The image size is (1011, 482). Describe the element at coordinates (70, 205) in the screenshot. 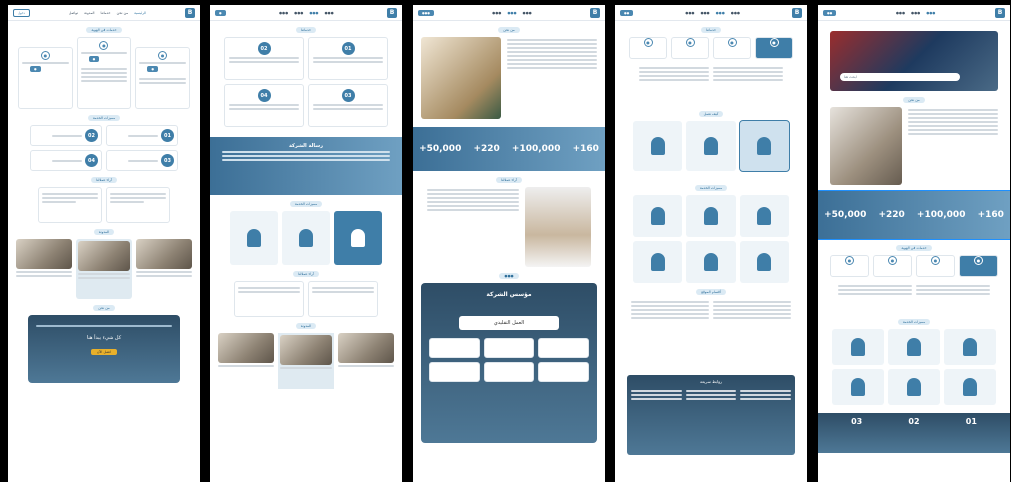

I see `testimonial-card` at that location.